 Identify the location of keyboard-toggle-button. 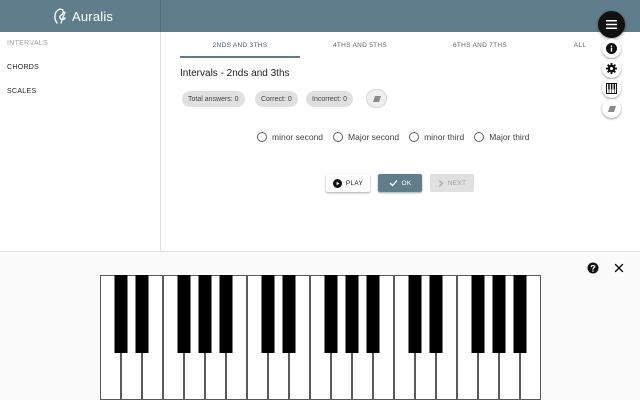
(611, 88).